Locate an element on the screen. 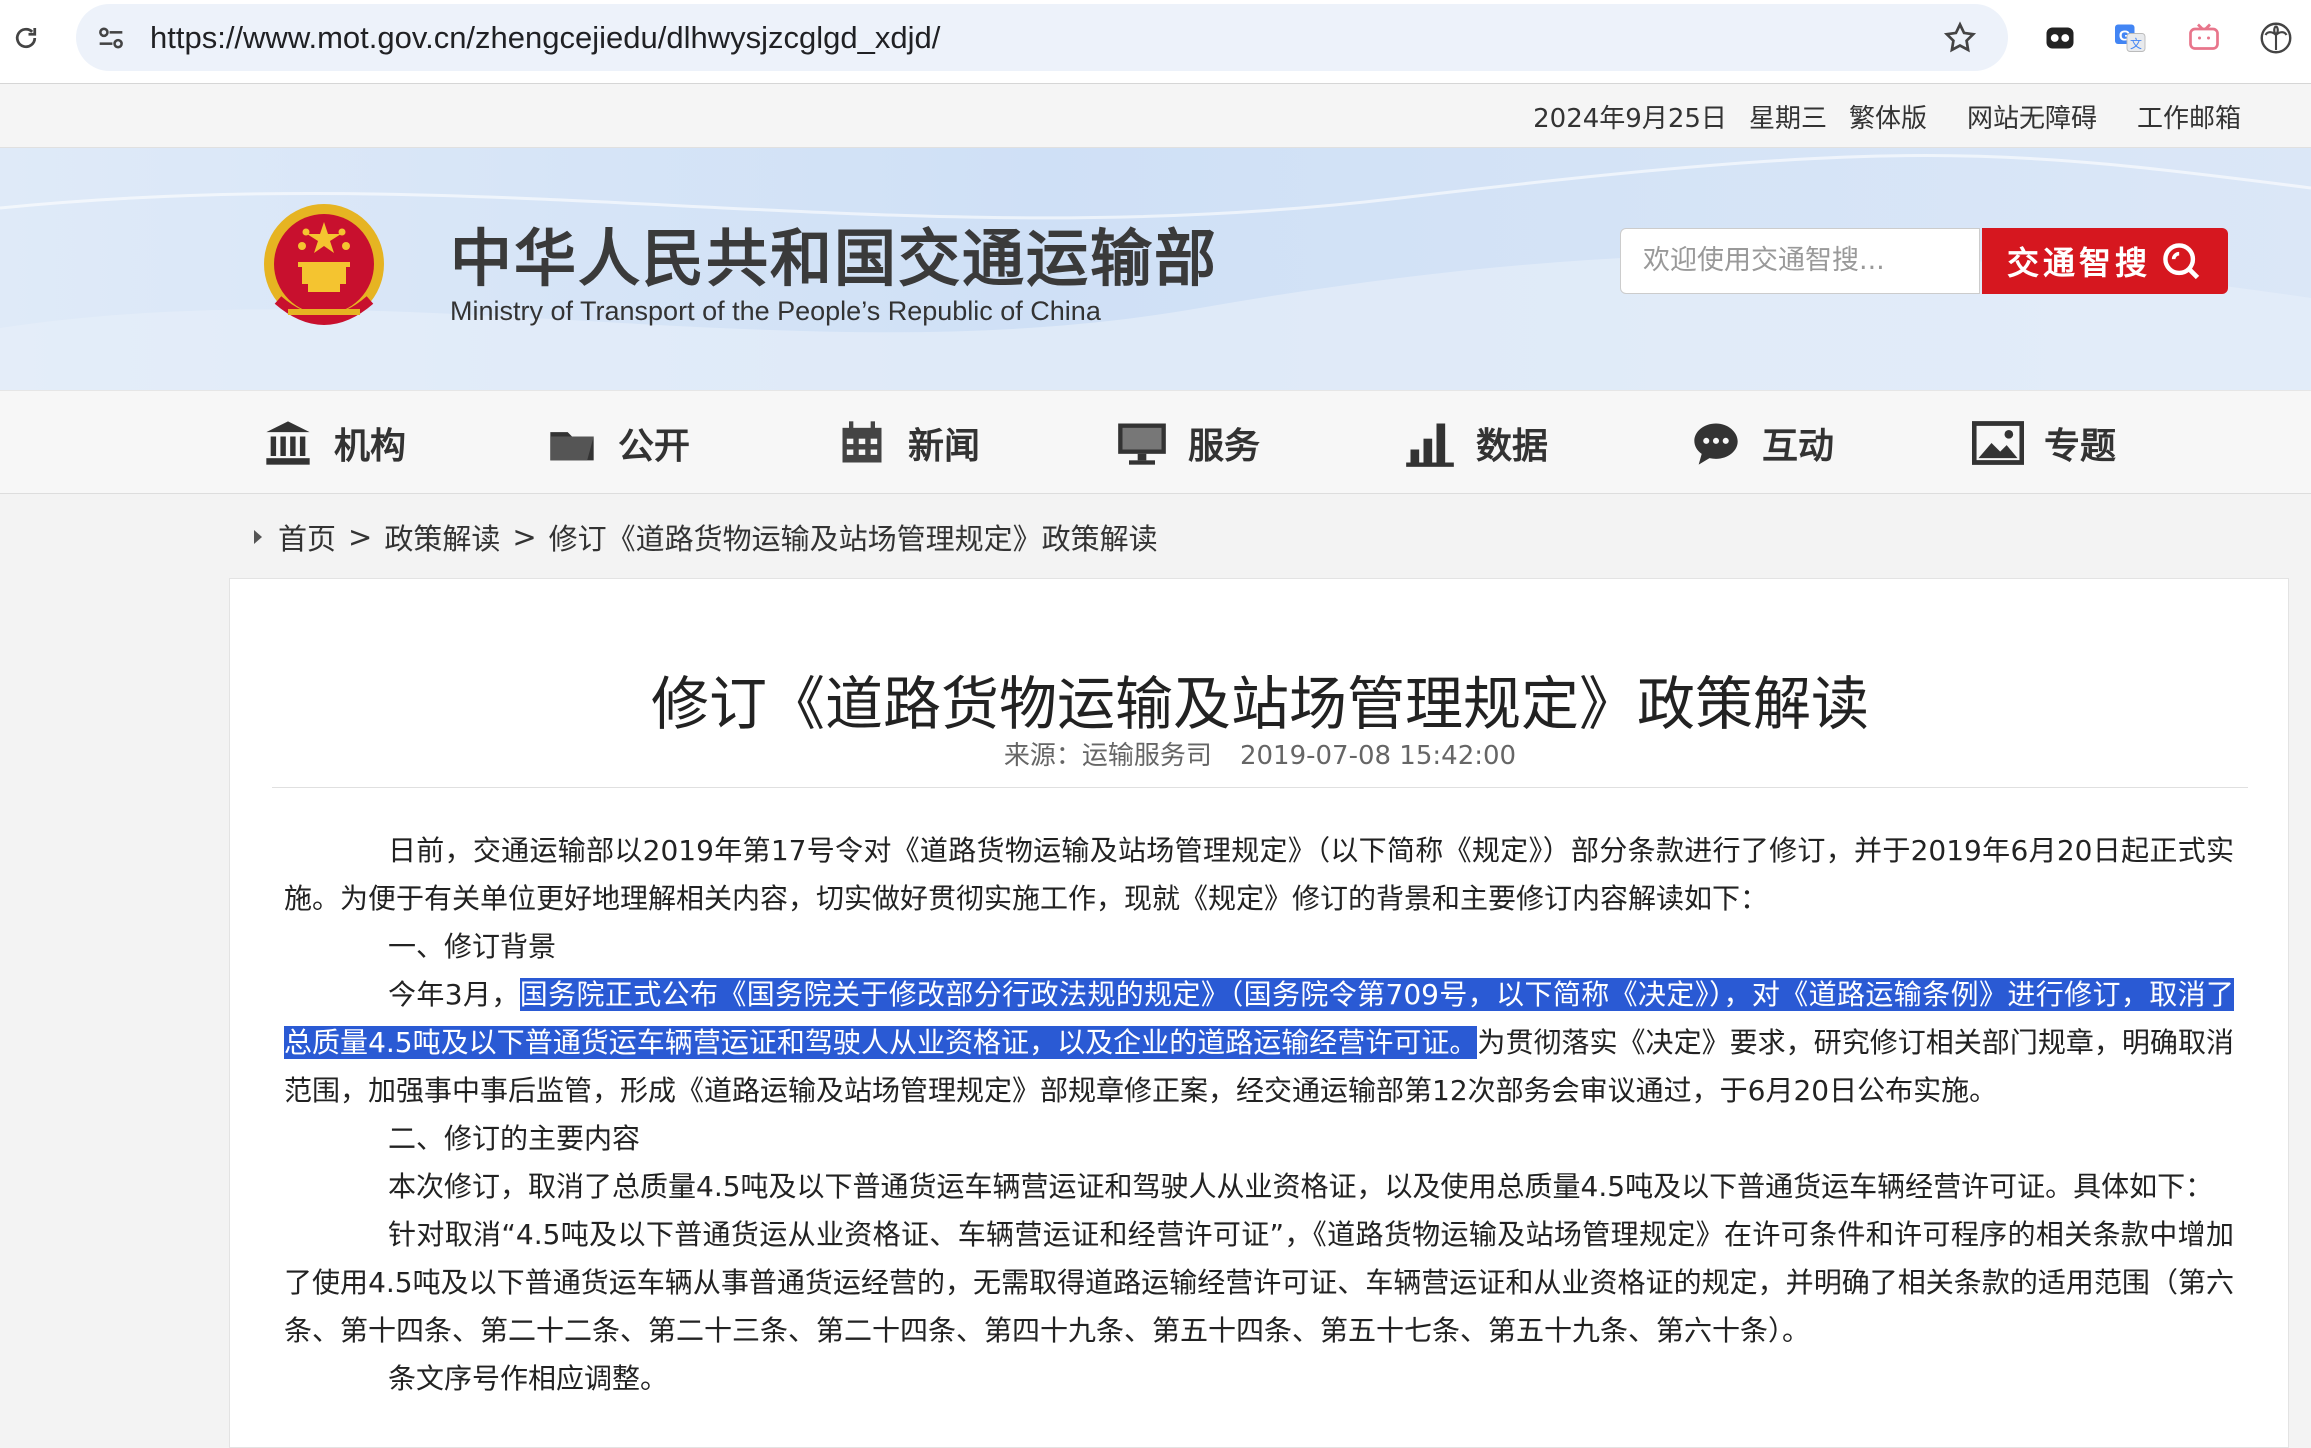 This screenshot has width=2311, height=1448. nav-item-public: 公开 is located at coordinates (618, 443).